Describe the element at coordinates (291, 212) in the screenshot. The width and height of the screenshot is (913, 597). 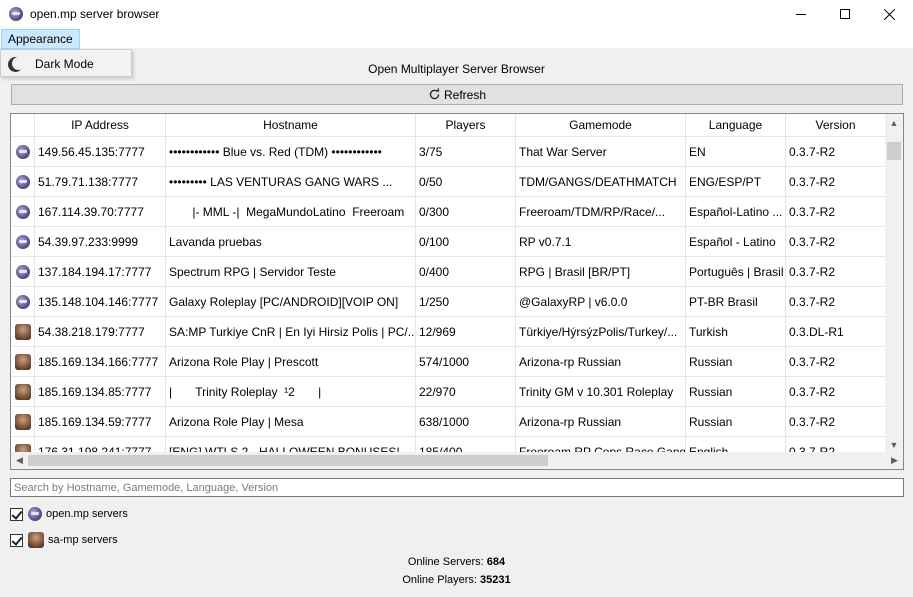
I see `hostname-cell: |- MML -| MegaMundoLatino Freeroam` at that location.